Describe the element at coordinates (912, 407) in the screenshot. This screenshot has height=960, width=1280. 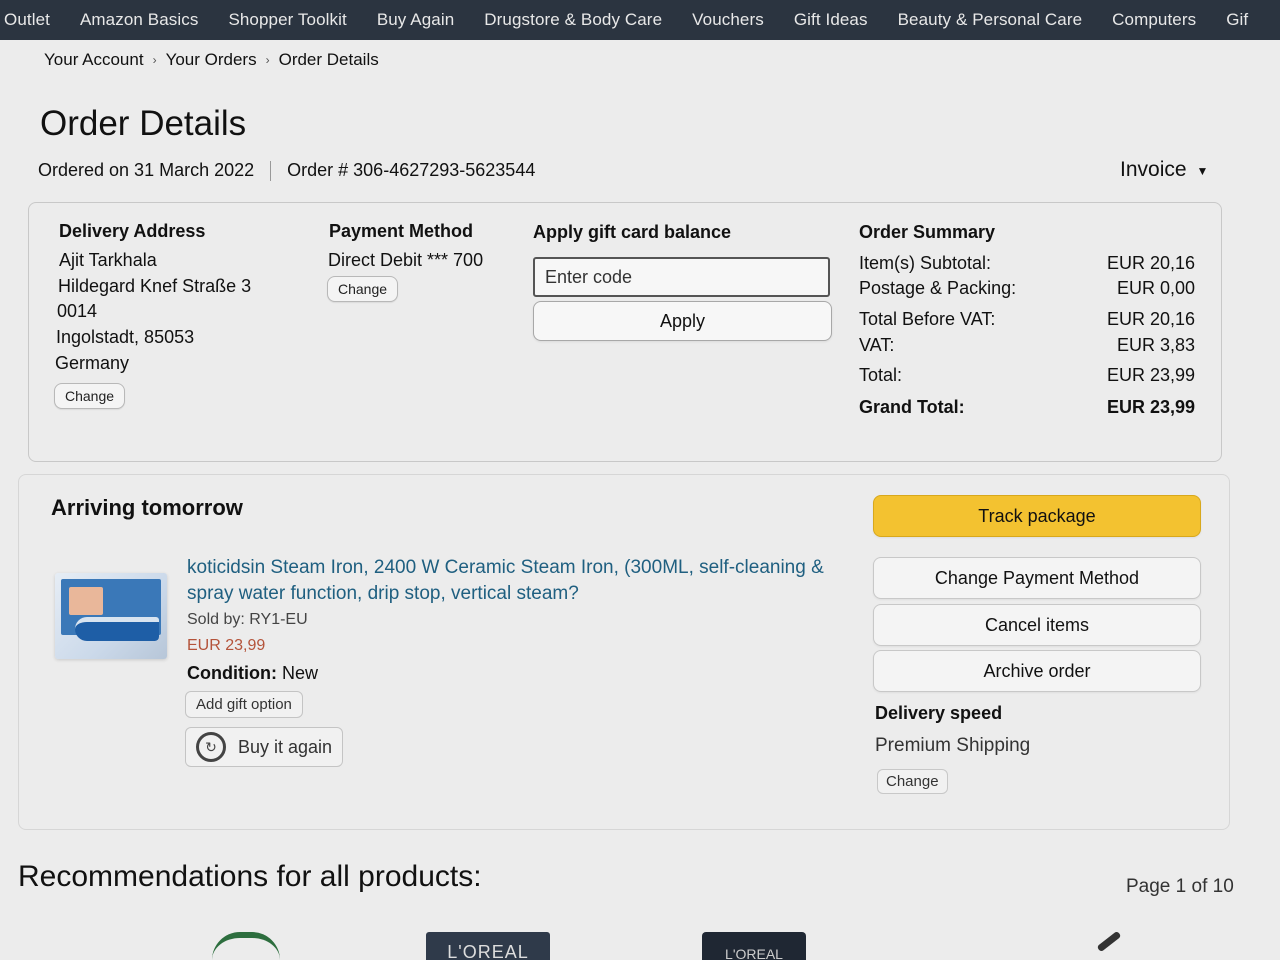
I see `summary-label: Grand Total:` at that location.